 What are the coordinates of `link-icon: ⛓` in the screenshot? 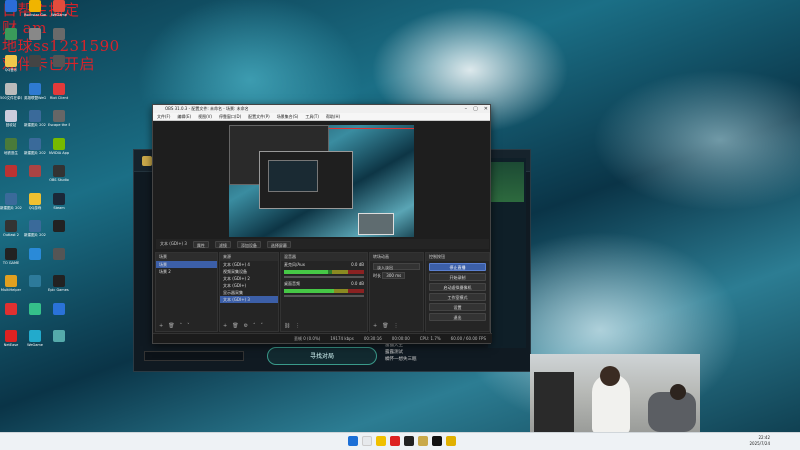 It's located at (287, 326).